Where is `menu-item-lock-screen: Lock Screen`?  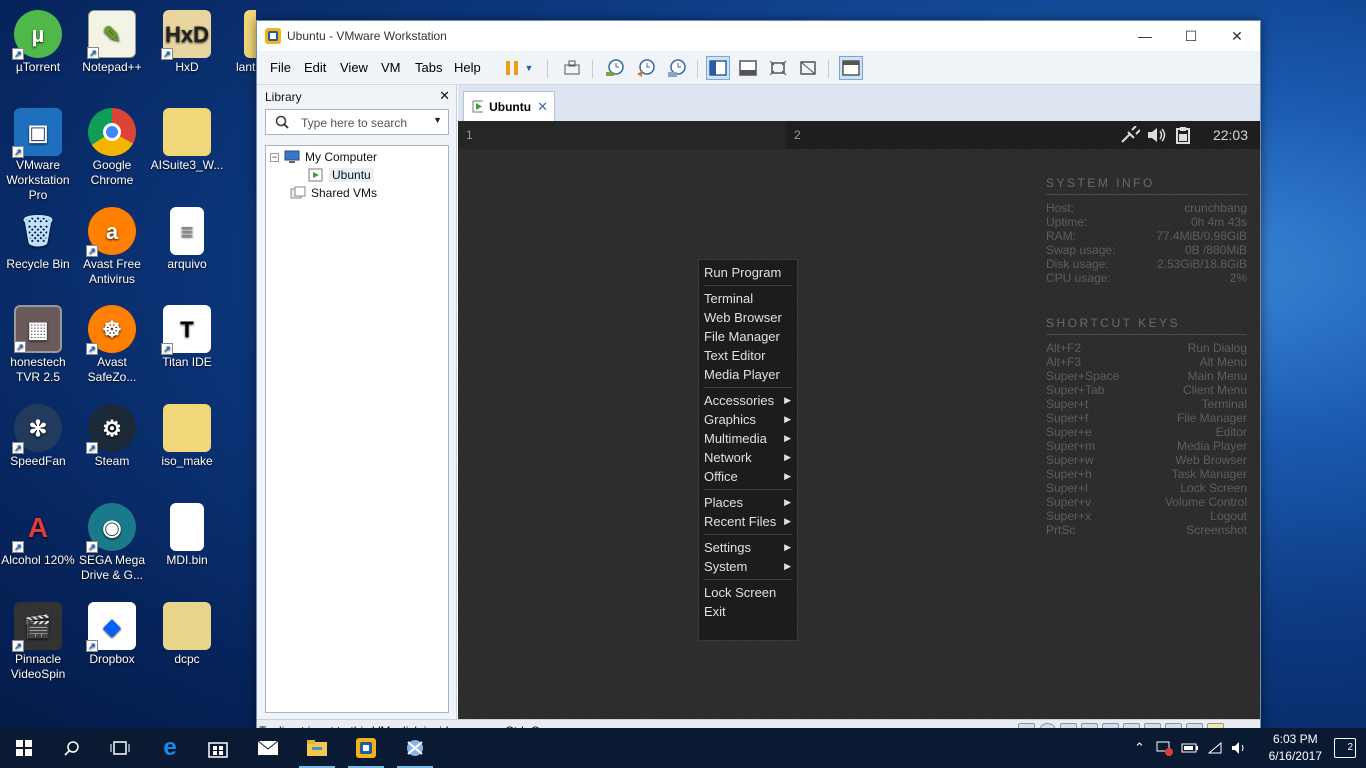 menu-item-lock-screen: Lock Screen is located at coordinates (748, 592).